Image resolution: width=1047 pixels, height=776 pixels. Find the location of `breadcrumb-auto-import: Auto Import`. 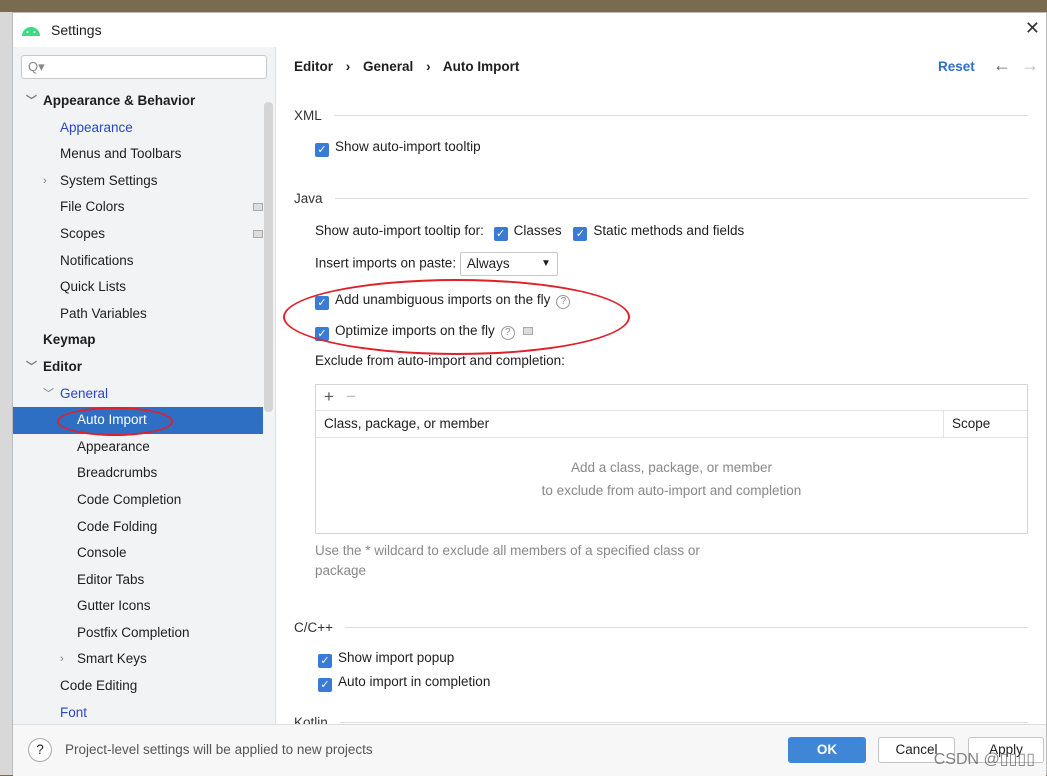

breadcrumb-auto-import: Auto Import is located at coordinates (481, 66).